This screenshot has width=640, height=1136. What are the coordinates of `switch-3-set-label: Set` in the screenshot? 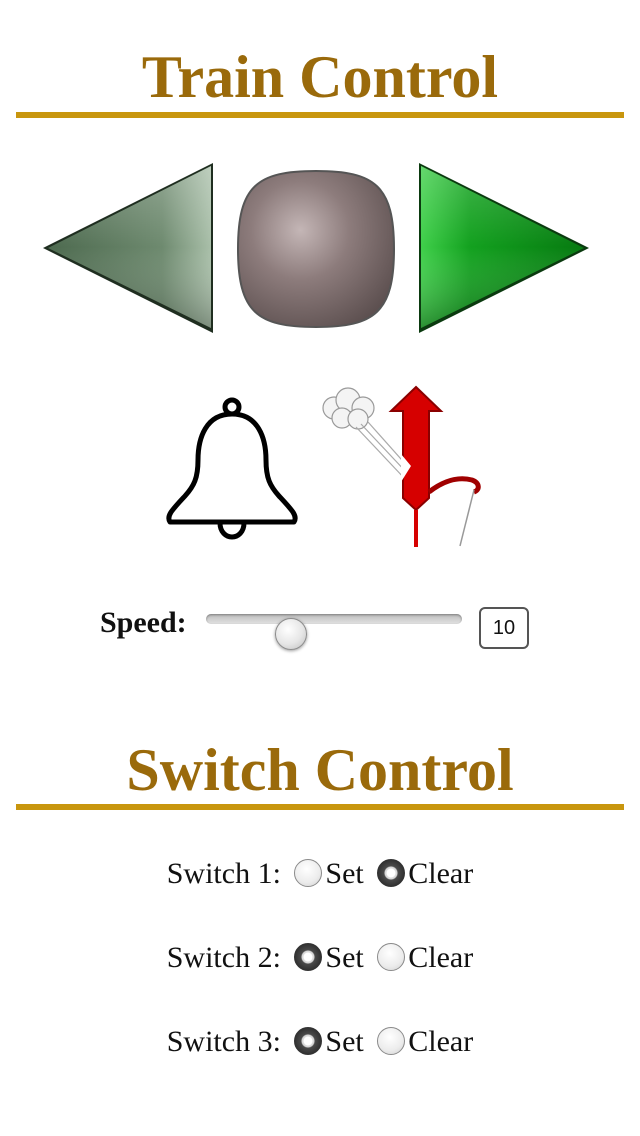 It's located at (344, 1041).